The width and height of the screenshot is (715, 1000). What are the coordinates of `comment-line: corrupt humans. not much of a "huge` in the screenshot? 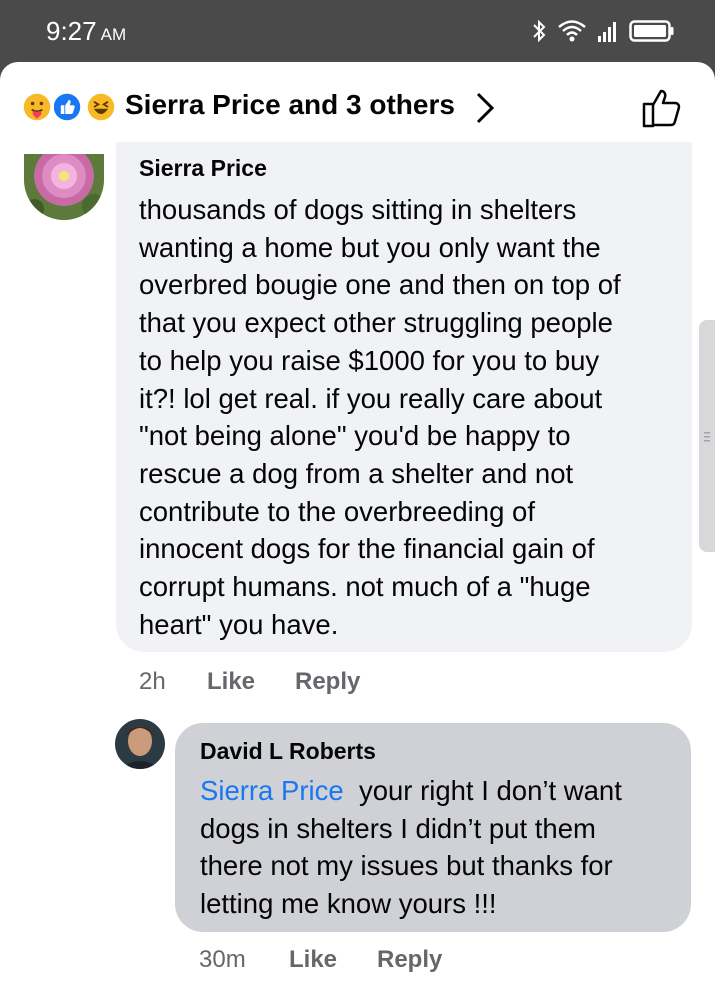 It's located at (365, 587).